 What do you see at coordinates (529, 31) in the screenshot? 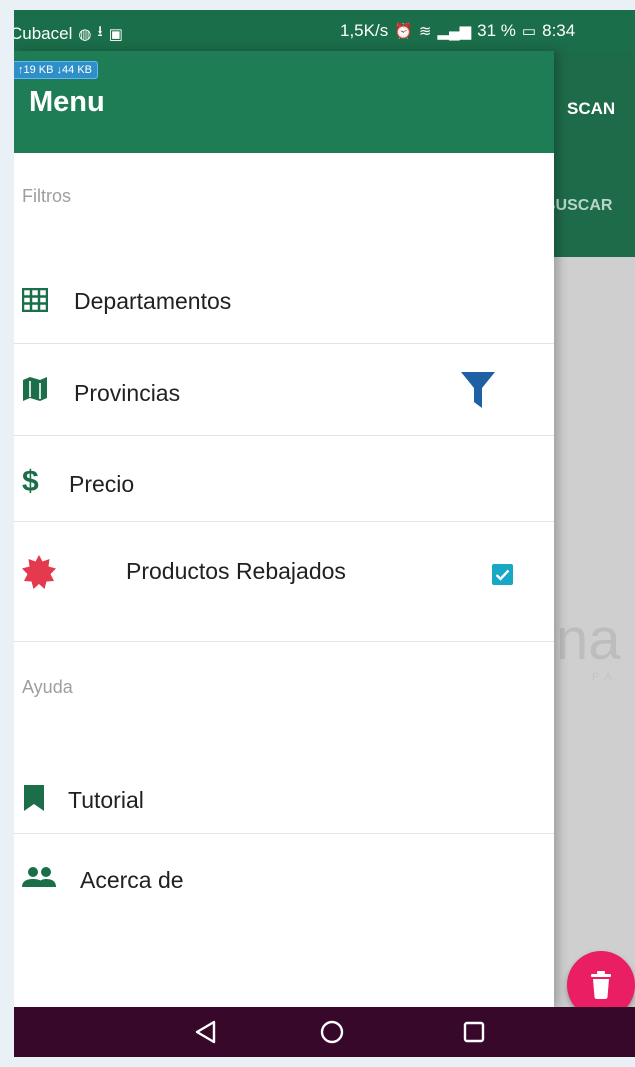
I see `battery-icon: ▭` at bounding box center [529, 31].